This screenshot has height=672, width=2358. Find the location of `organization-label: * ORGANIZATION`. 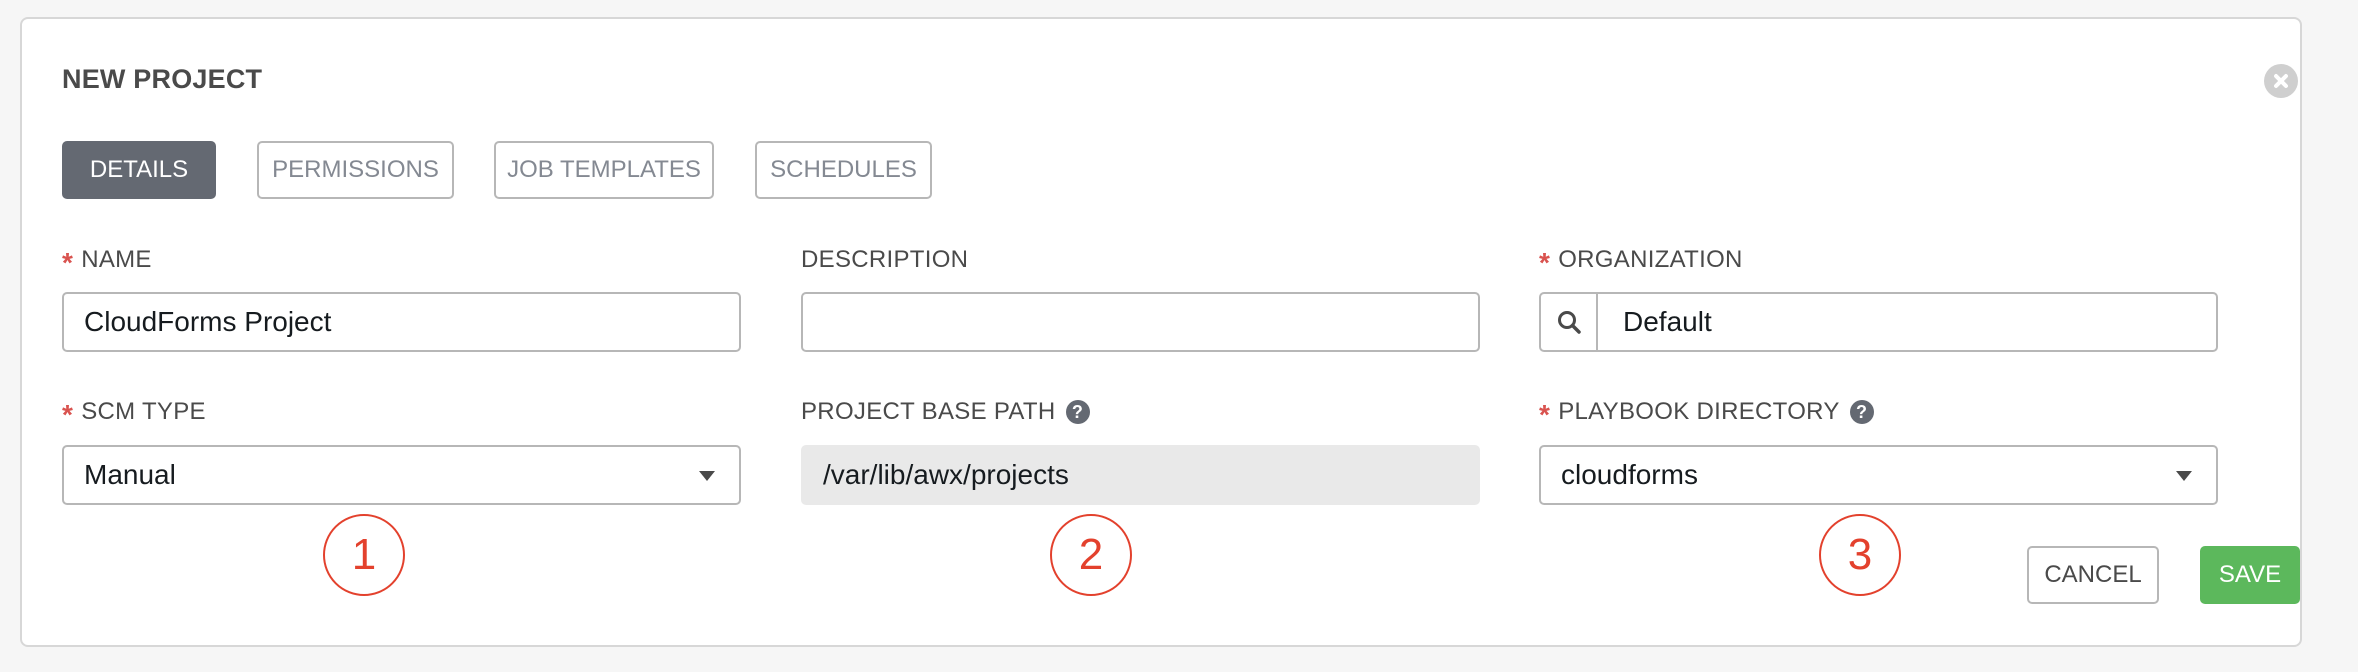

organization-label: * ORGANIZATION is located at coordinates (1641, 262).